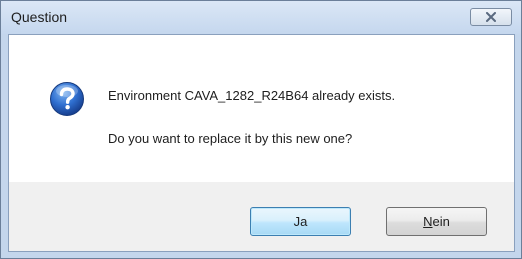 This screenshot has width=522, height=259. I want to click on close-icon, so click(491, 17).